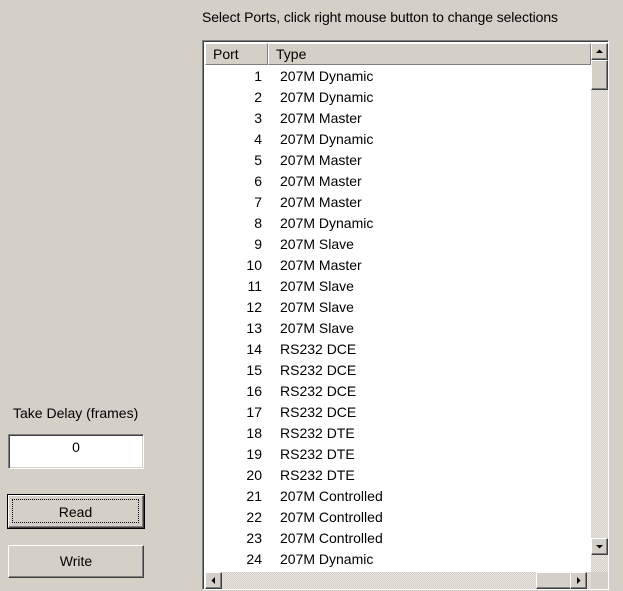  I want to click on list-item: 6 207M Master, so click(398, 181).